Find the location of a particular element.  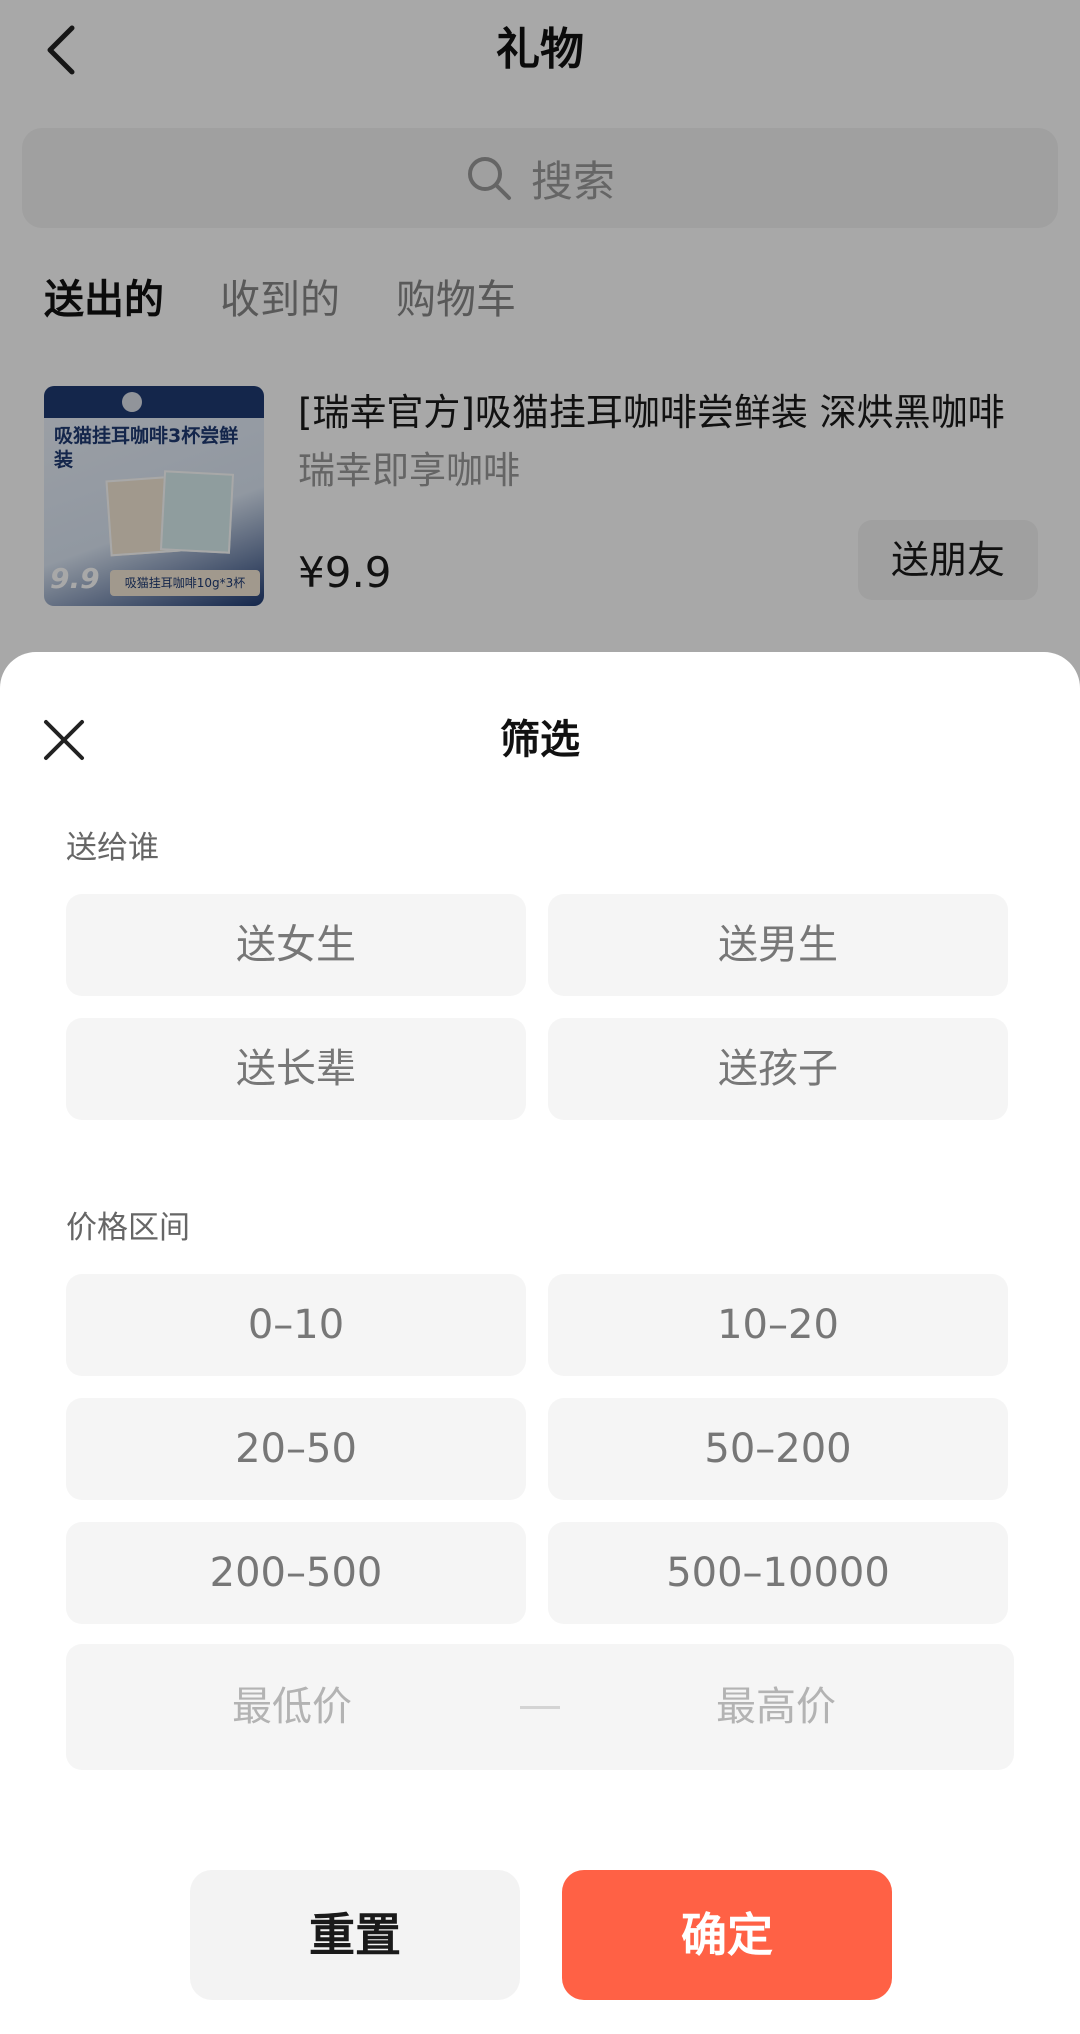

range-separator is located at coordinates (540, 1707).